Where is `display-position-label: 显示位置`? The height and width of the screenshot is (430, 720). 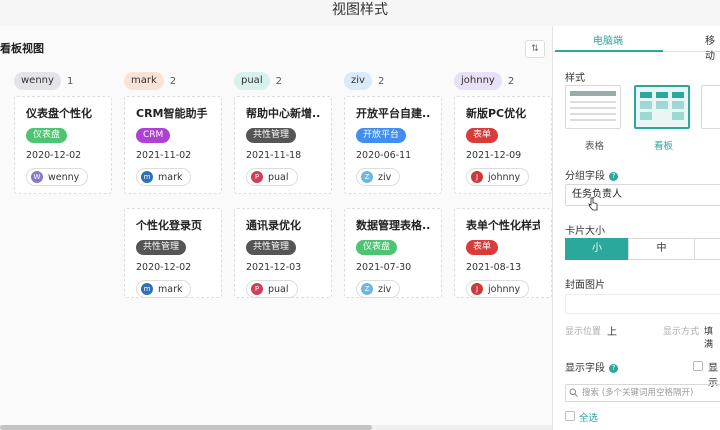
display-position-label: 显示位置 is located at coordinates (583, 332).